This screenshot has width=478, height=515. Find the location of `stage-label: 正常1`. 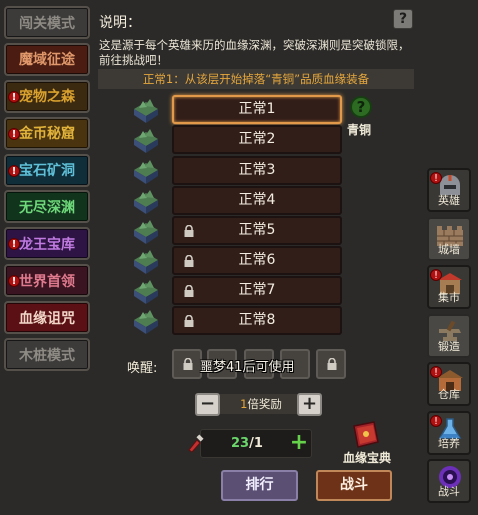

stage-label: 正常1 is located at coordinates (257, 109).